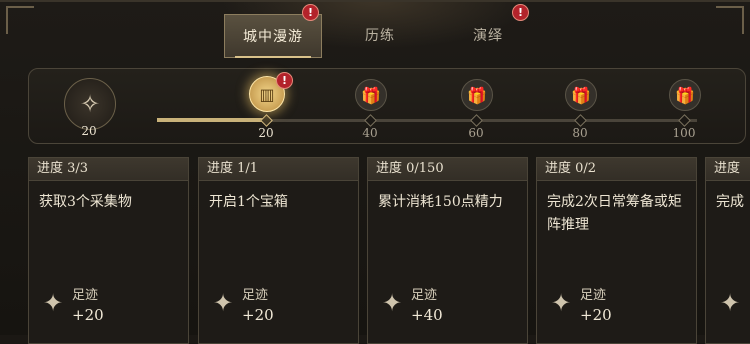 Image resolution: width=750 pixels, height=344 pixels. I want to click on task-card-partial: 进度 完成 ✦, so click(727, 250).